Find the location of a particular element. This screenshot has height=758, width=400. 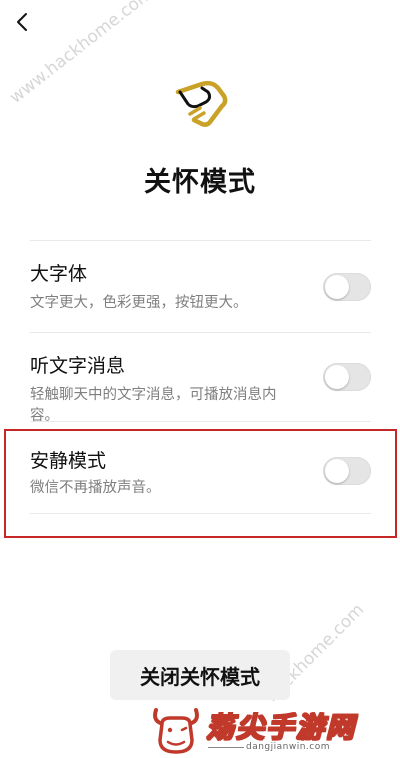

setting-row-listen-text: 听文字消息 轻触聊天中的文字消息，可播放消息内容。 is located at coordinates (200, 378).